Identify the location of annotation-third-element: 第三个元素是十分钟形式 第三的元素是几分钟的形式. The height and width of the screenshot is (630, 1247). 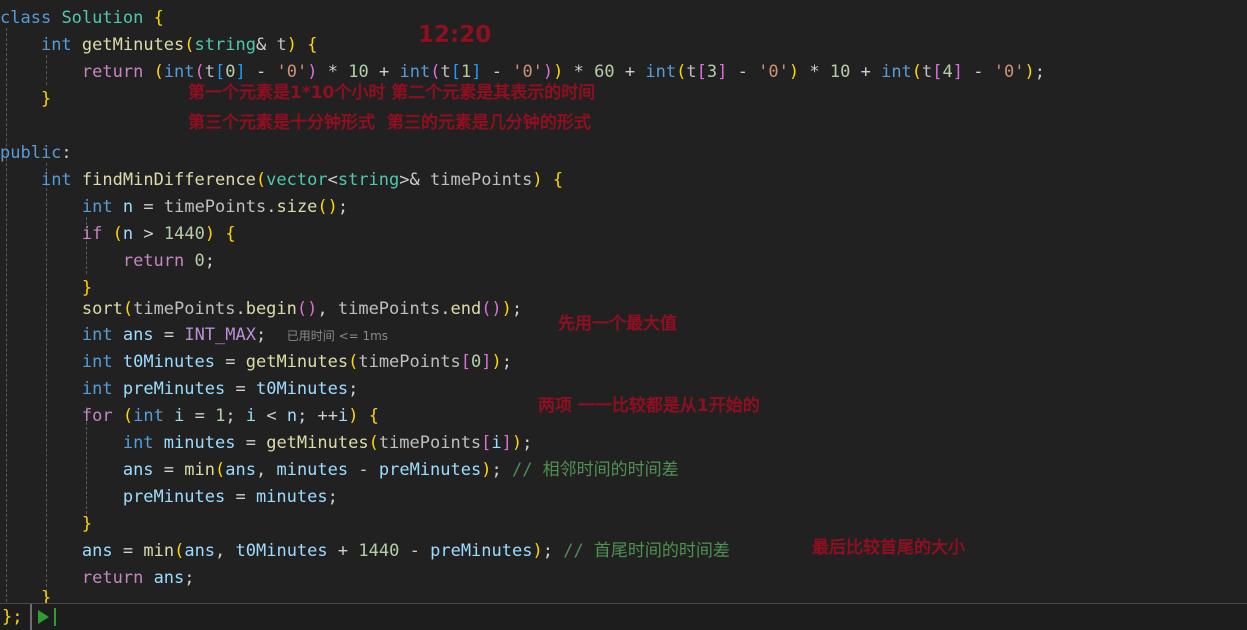
(389, 123).